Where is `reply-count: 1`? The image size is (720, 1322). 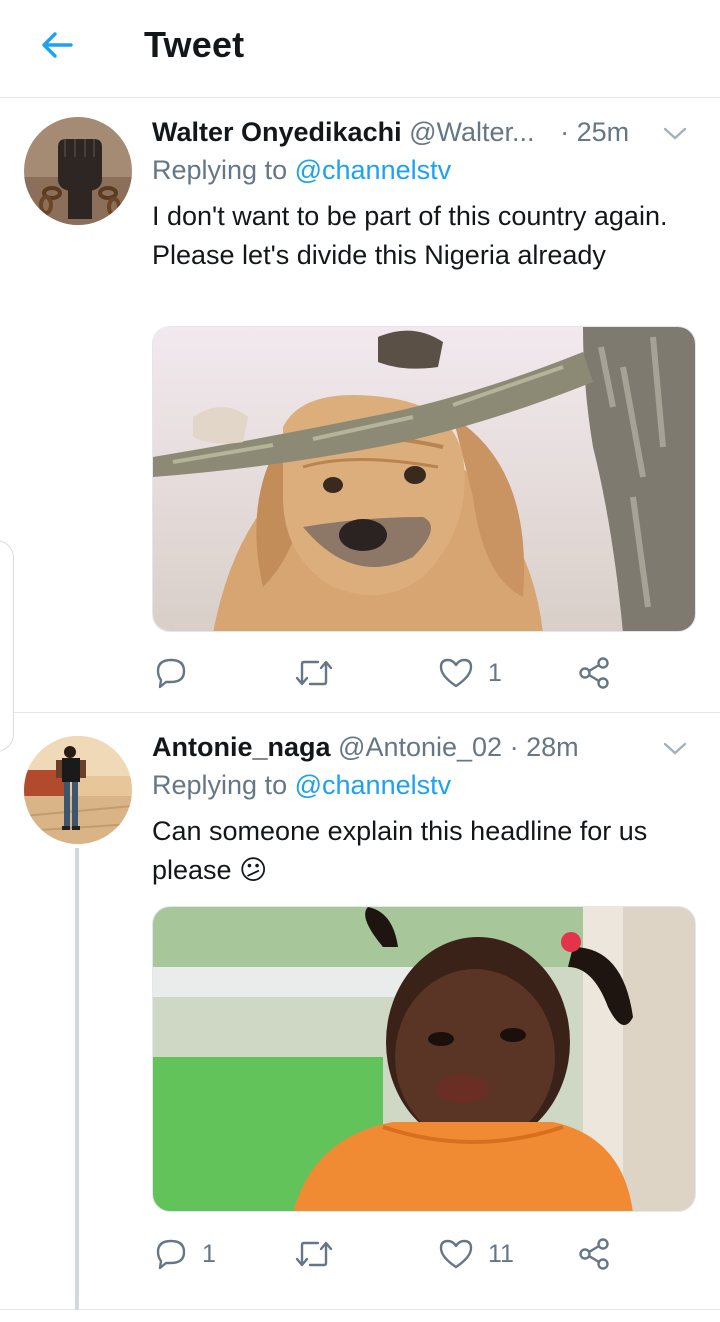
reply-count: 1 is located at coordinates (209, 1253).